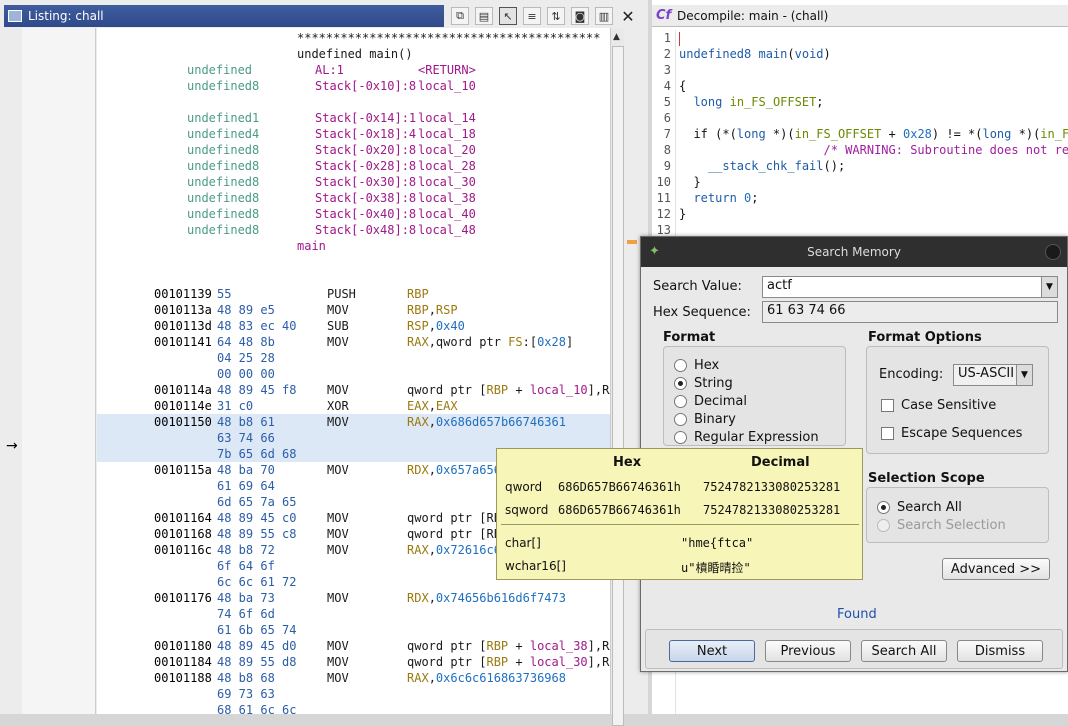 Image resolution: width=1068 pixels, height=726 pixels. What do you see at coordinates (341, 294) in the screenshot?
I see `instruction-mnemonic: PUSH` at bounding box center [341, 294].